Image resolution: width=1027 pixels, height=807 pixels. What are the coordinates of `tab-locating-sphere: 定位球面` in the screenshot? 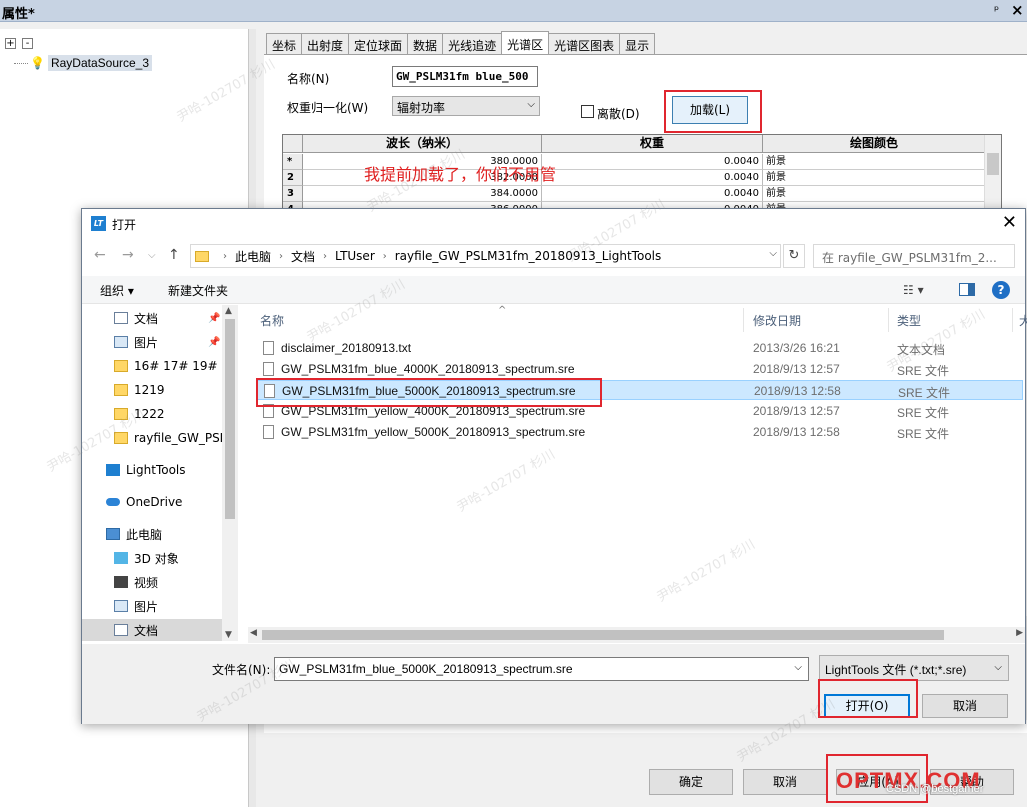 It's located at (378, 43).